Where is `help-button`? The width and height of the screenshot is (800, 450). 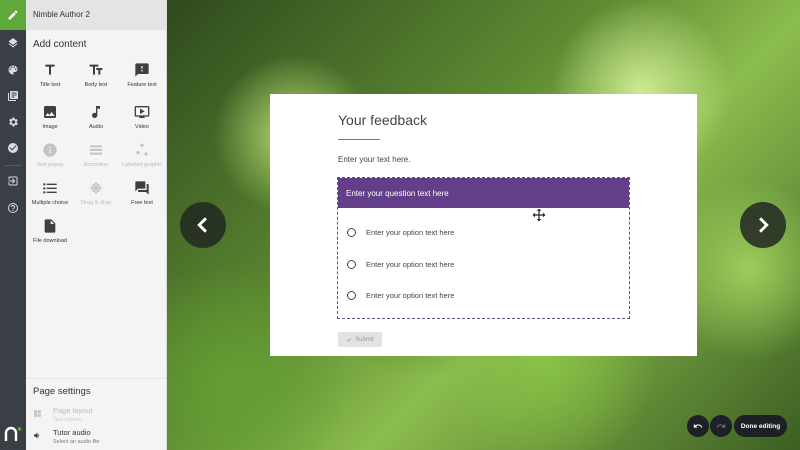
help-button is located at coordinates (13, 208).